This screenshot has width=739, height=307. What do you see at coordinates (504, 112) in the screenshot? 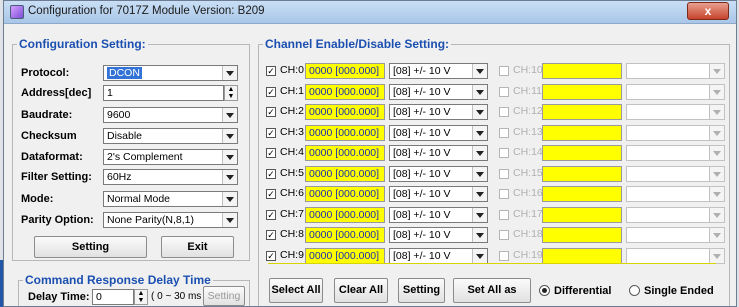
I see `checkbox-ch12` at bounding box center [504, 112].